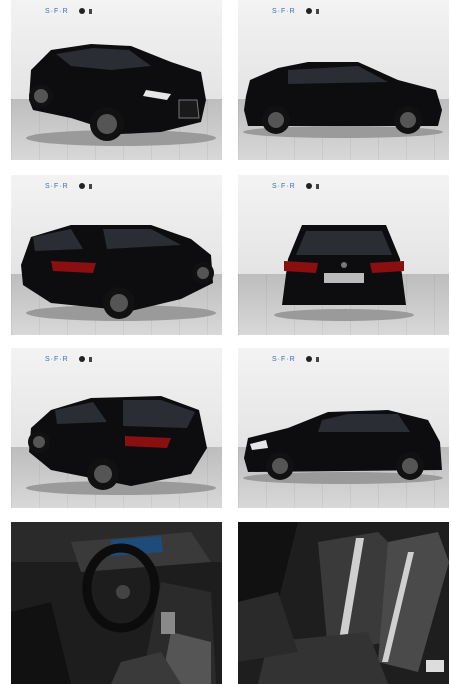  I want to click on photo-interior-front-seat, so click(343, 603).